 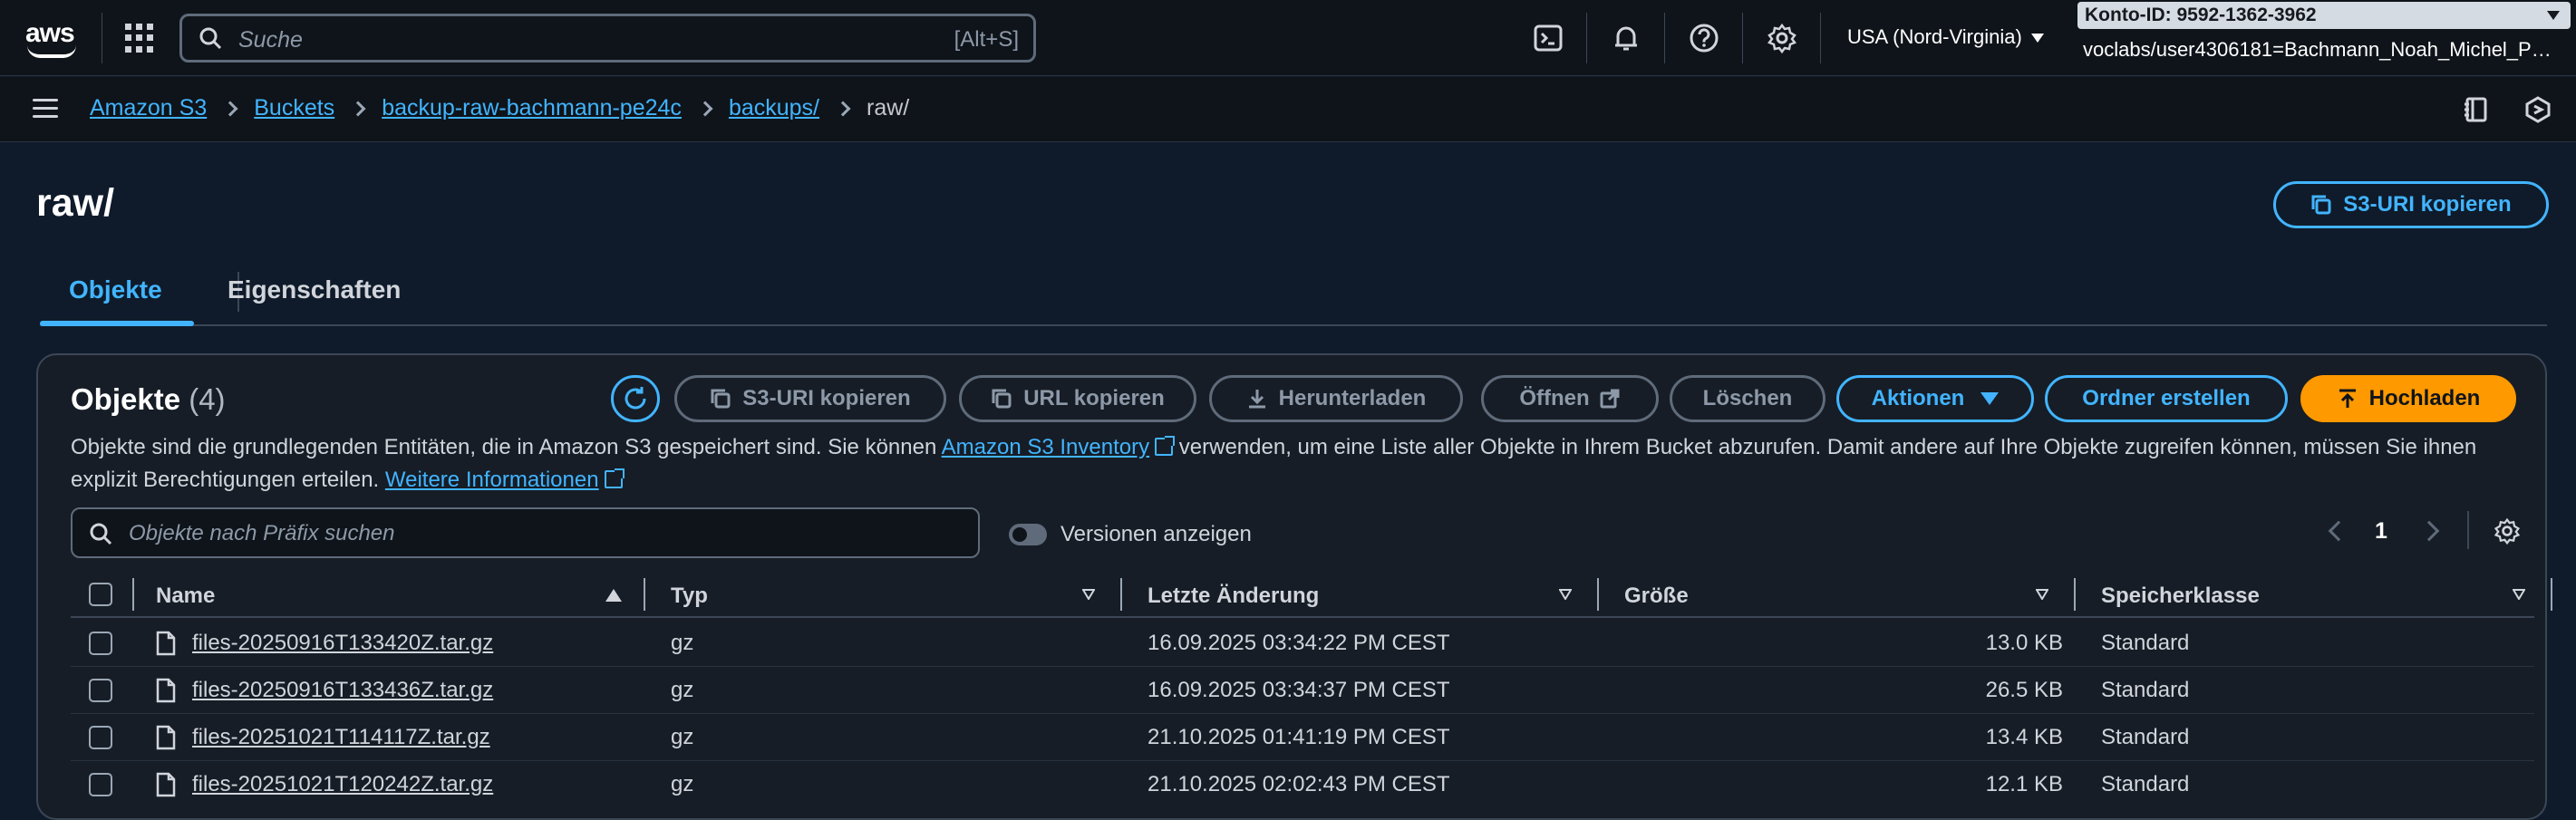 I want to click on copy-s3-uri-header-button: S3-URI kopieren, so click(x=2411, y=205).